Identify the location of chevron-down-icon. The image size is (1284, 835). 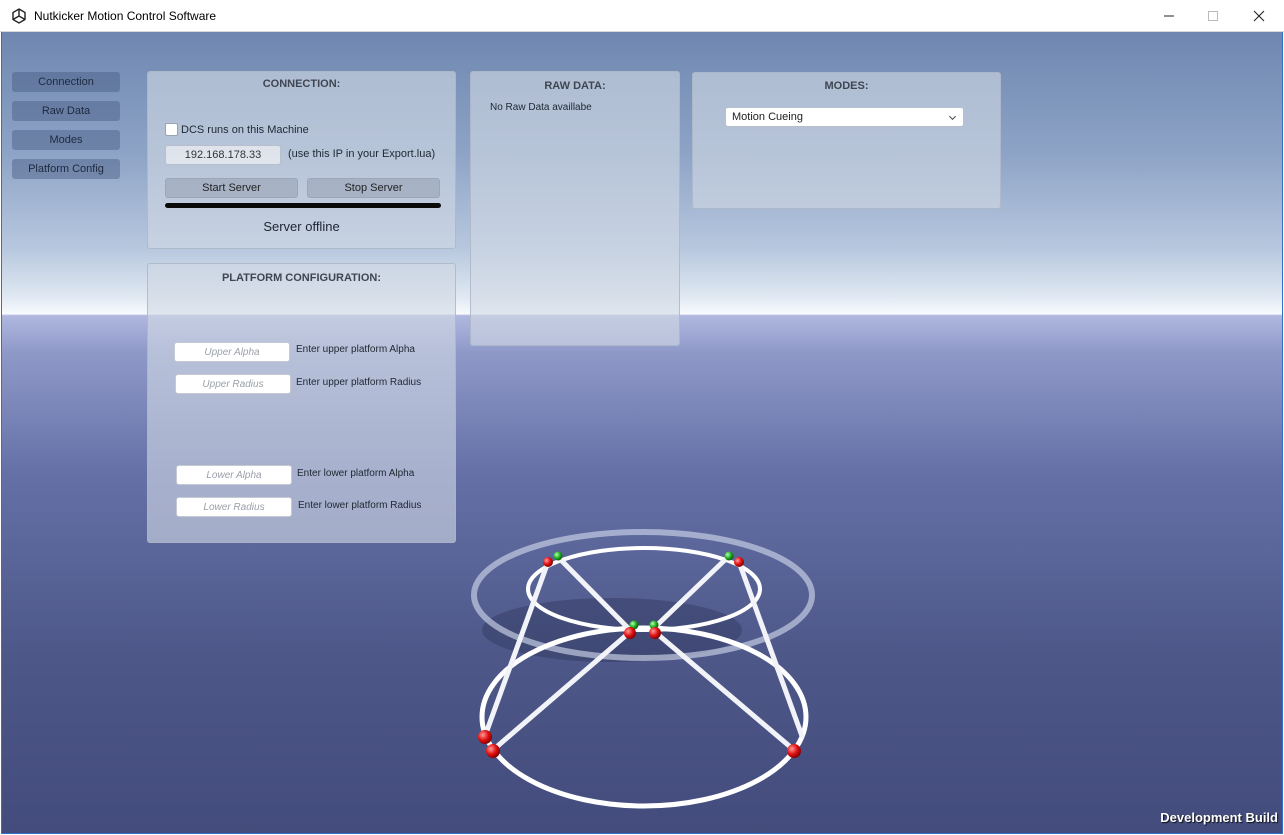
(952, 118).